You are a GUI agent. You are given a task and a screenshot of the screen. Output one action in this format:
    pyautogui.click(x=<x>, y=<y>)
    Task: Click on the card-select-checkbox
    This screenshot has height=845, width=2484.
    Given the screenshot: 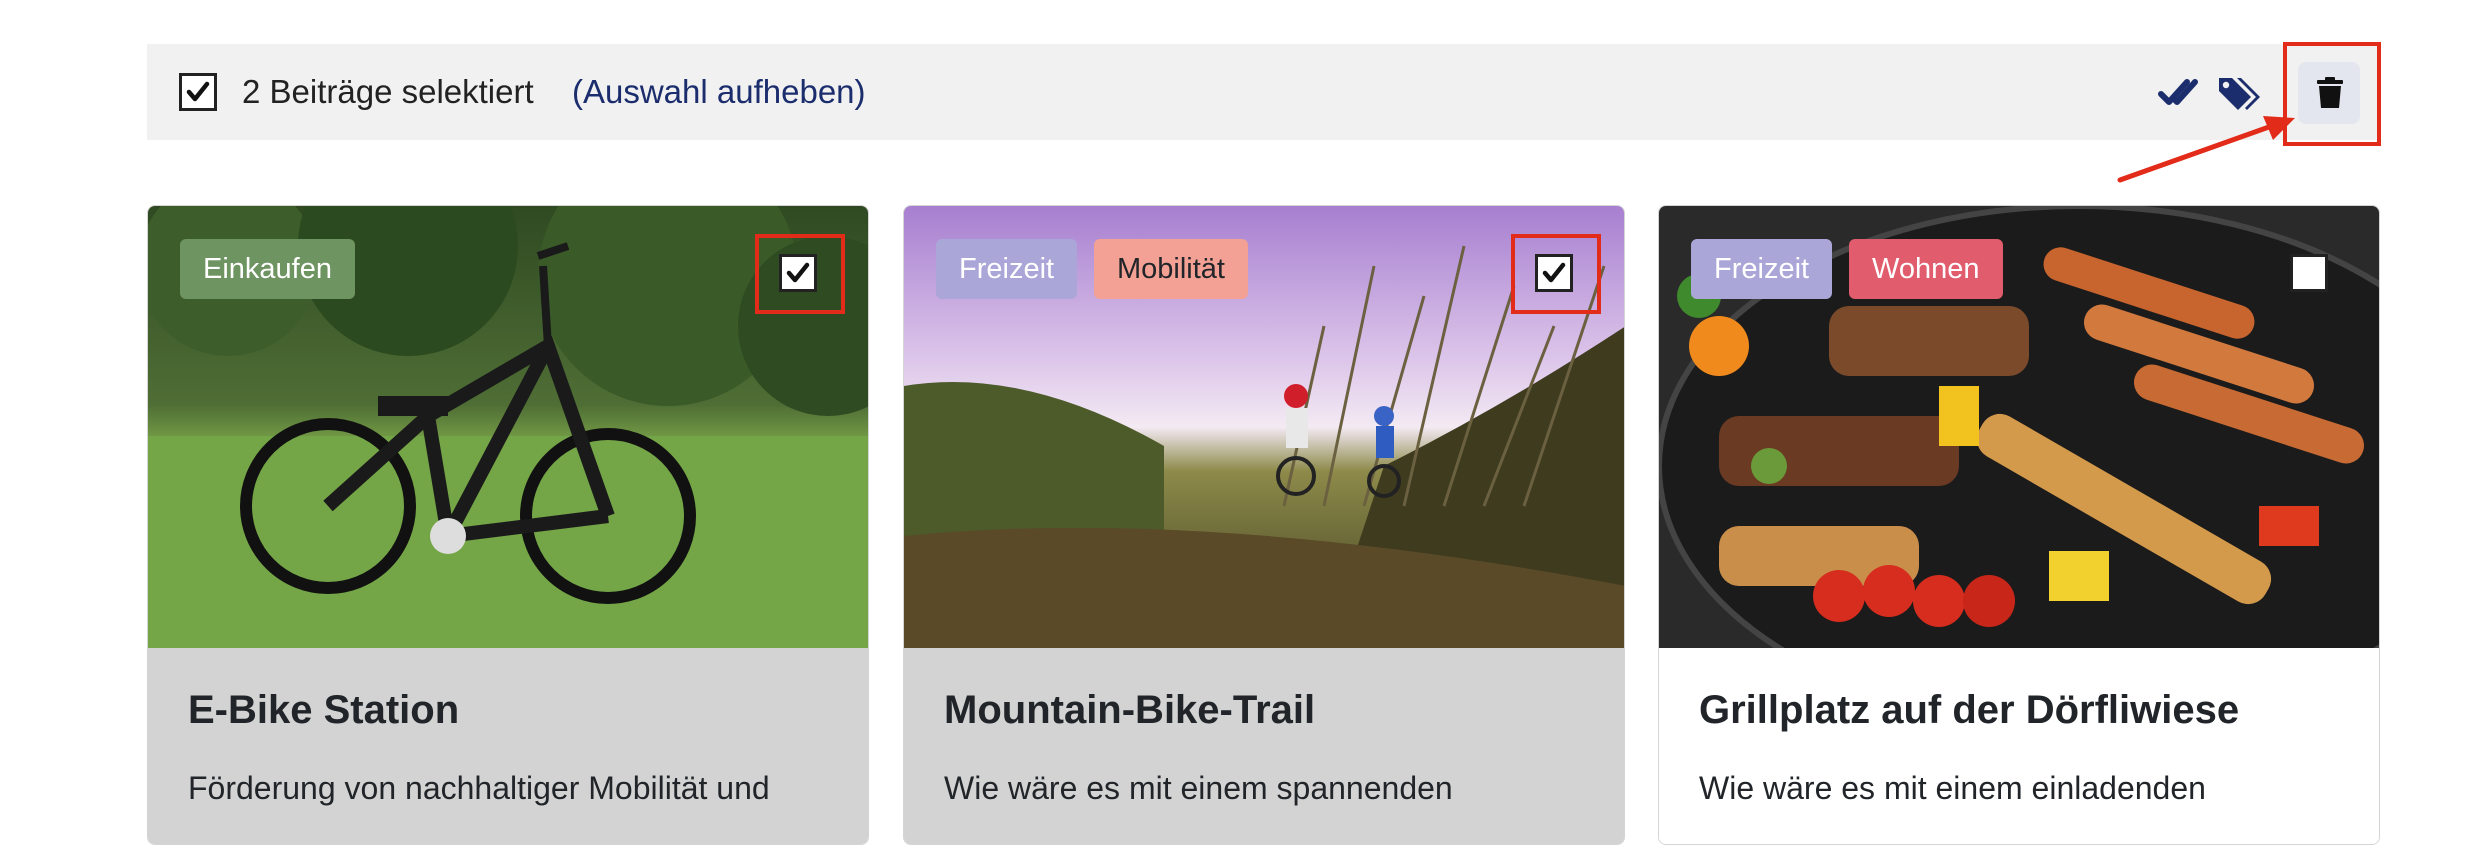 What is the action you would take?
    pyautogui.click(x=2309, y=273)
    